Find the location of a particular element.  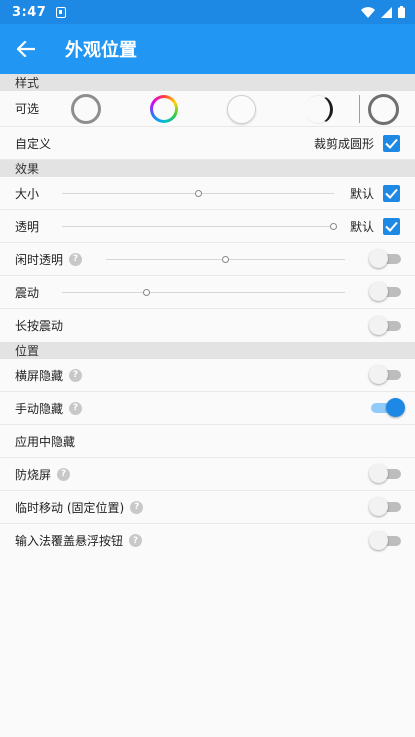

signal-icon is located at coordinates (386, 12).